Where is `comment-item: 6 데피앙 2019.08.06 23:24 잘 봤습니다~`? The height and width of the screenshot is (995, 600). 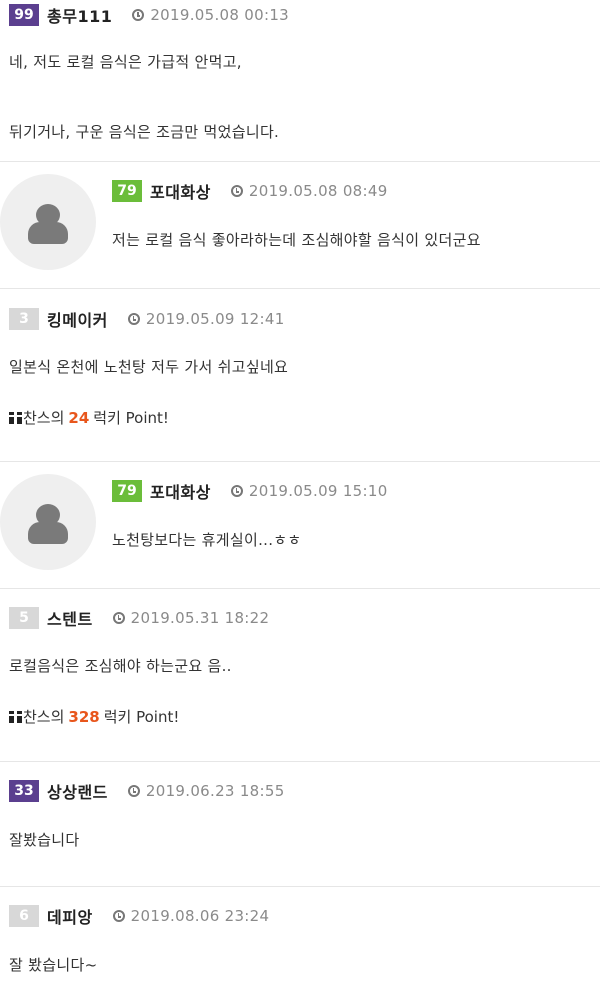 comment-item: 6 데피앙 2019.08.06 23:24 잘 봤습니다~ is located at coordinates (300, 941).